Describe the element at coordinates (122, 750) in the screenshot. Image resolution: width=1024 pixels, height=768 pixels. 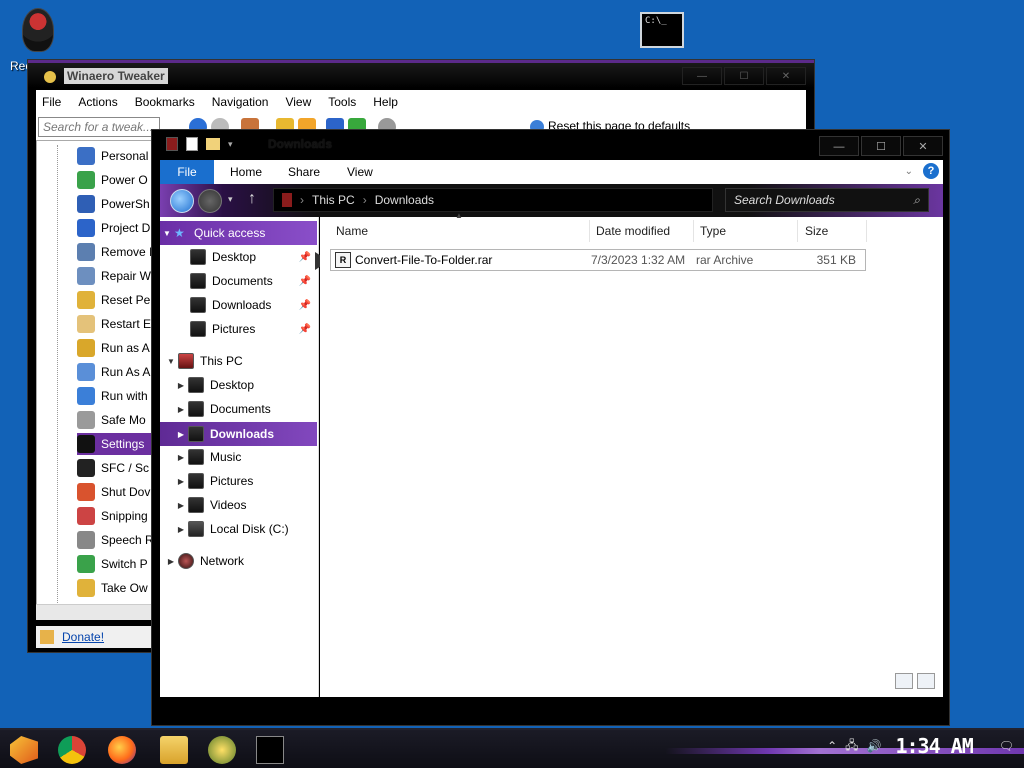
I see `firefox-icon` at that location.